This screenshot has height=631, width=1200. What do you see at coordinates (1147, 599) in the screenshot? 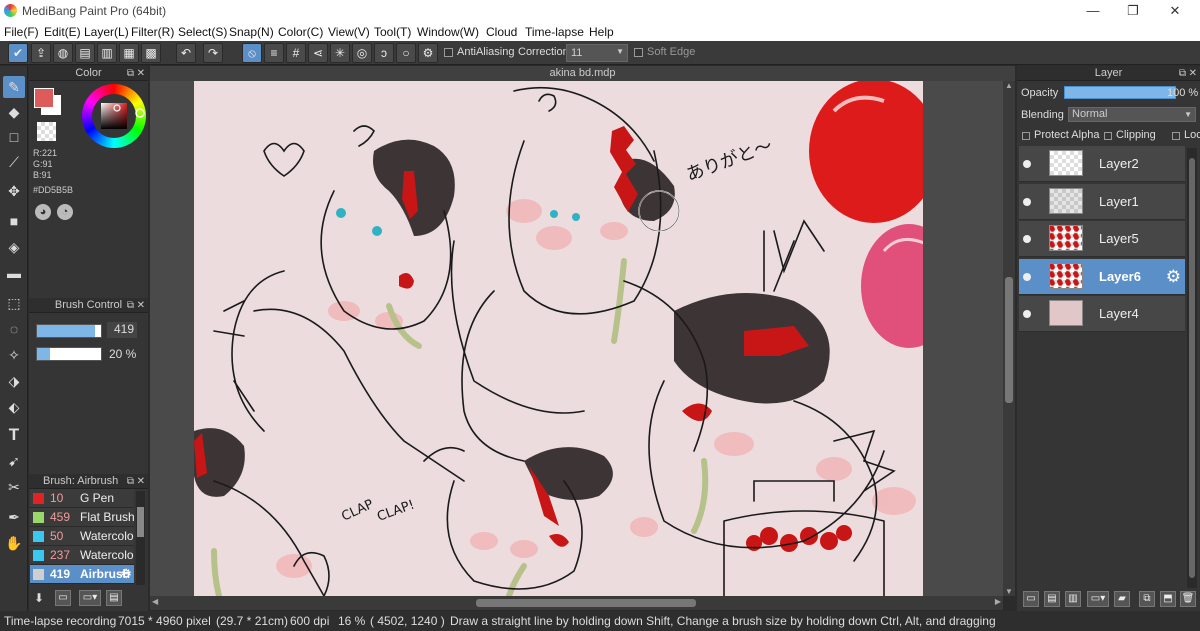
I see `duplicate-layer-icon: ⧉` at bounding box center [1147, 599].